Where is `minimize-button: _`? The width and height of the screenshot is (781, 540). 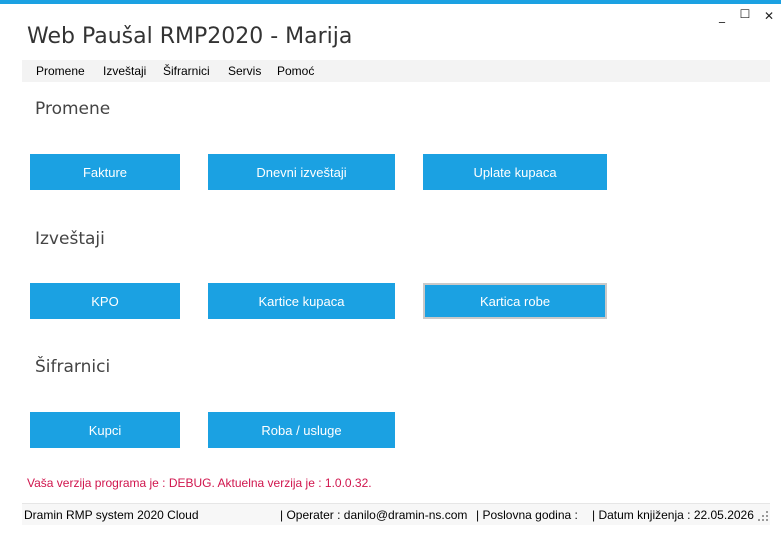
minimize-button: _ is located at coordinates (722, 16).